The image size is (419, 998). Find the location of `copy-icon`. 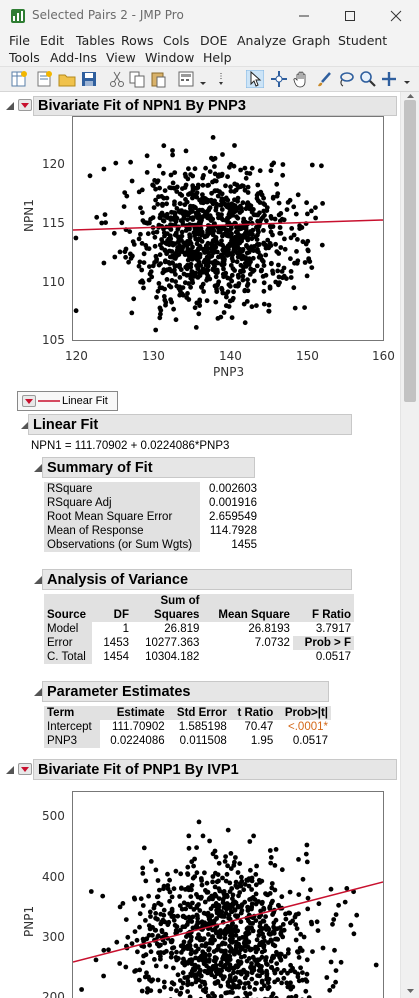

copy-icon is located at coordinates (137, 79).